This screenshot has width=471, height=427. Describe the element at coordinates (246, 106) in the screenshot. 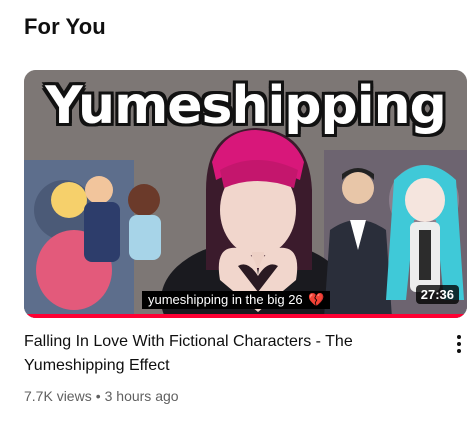

I see `thumbnail-title-text: Yumeshipping` at that location.